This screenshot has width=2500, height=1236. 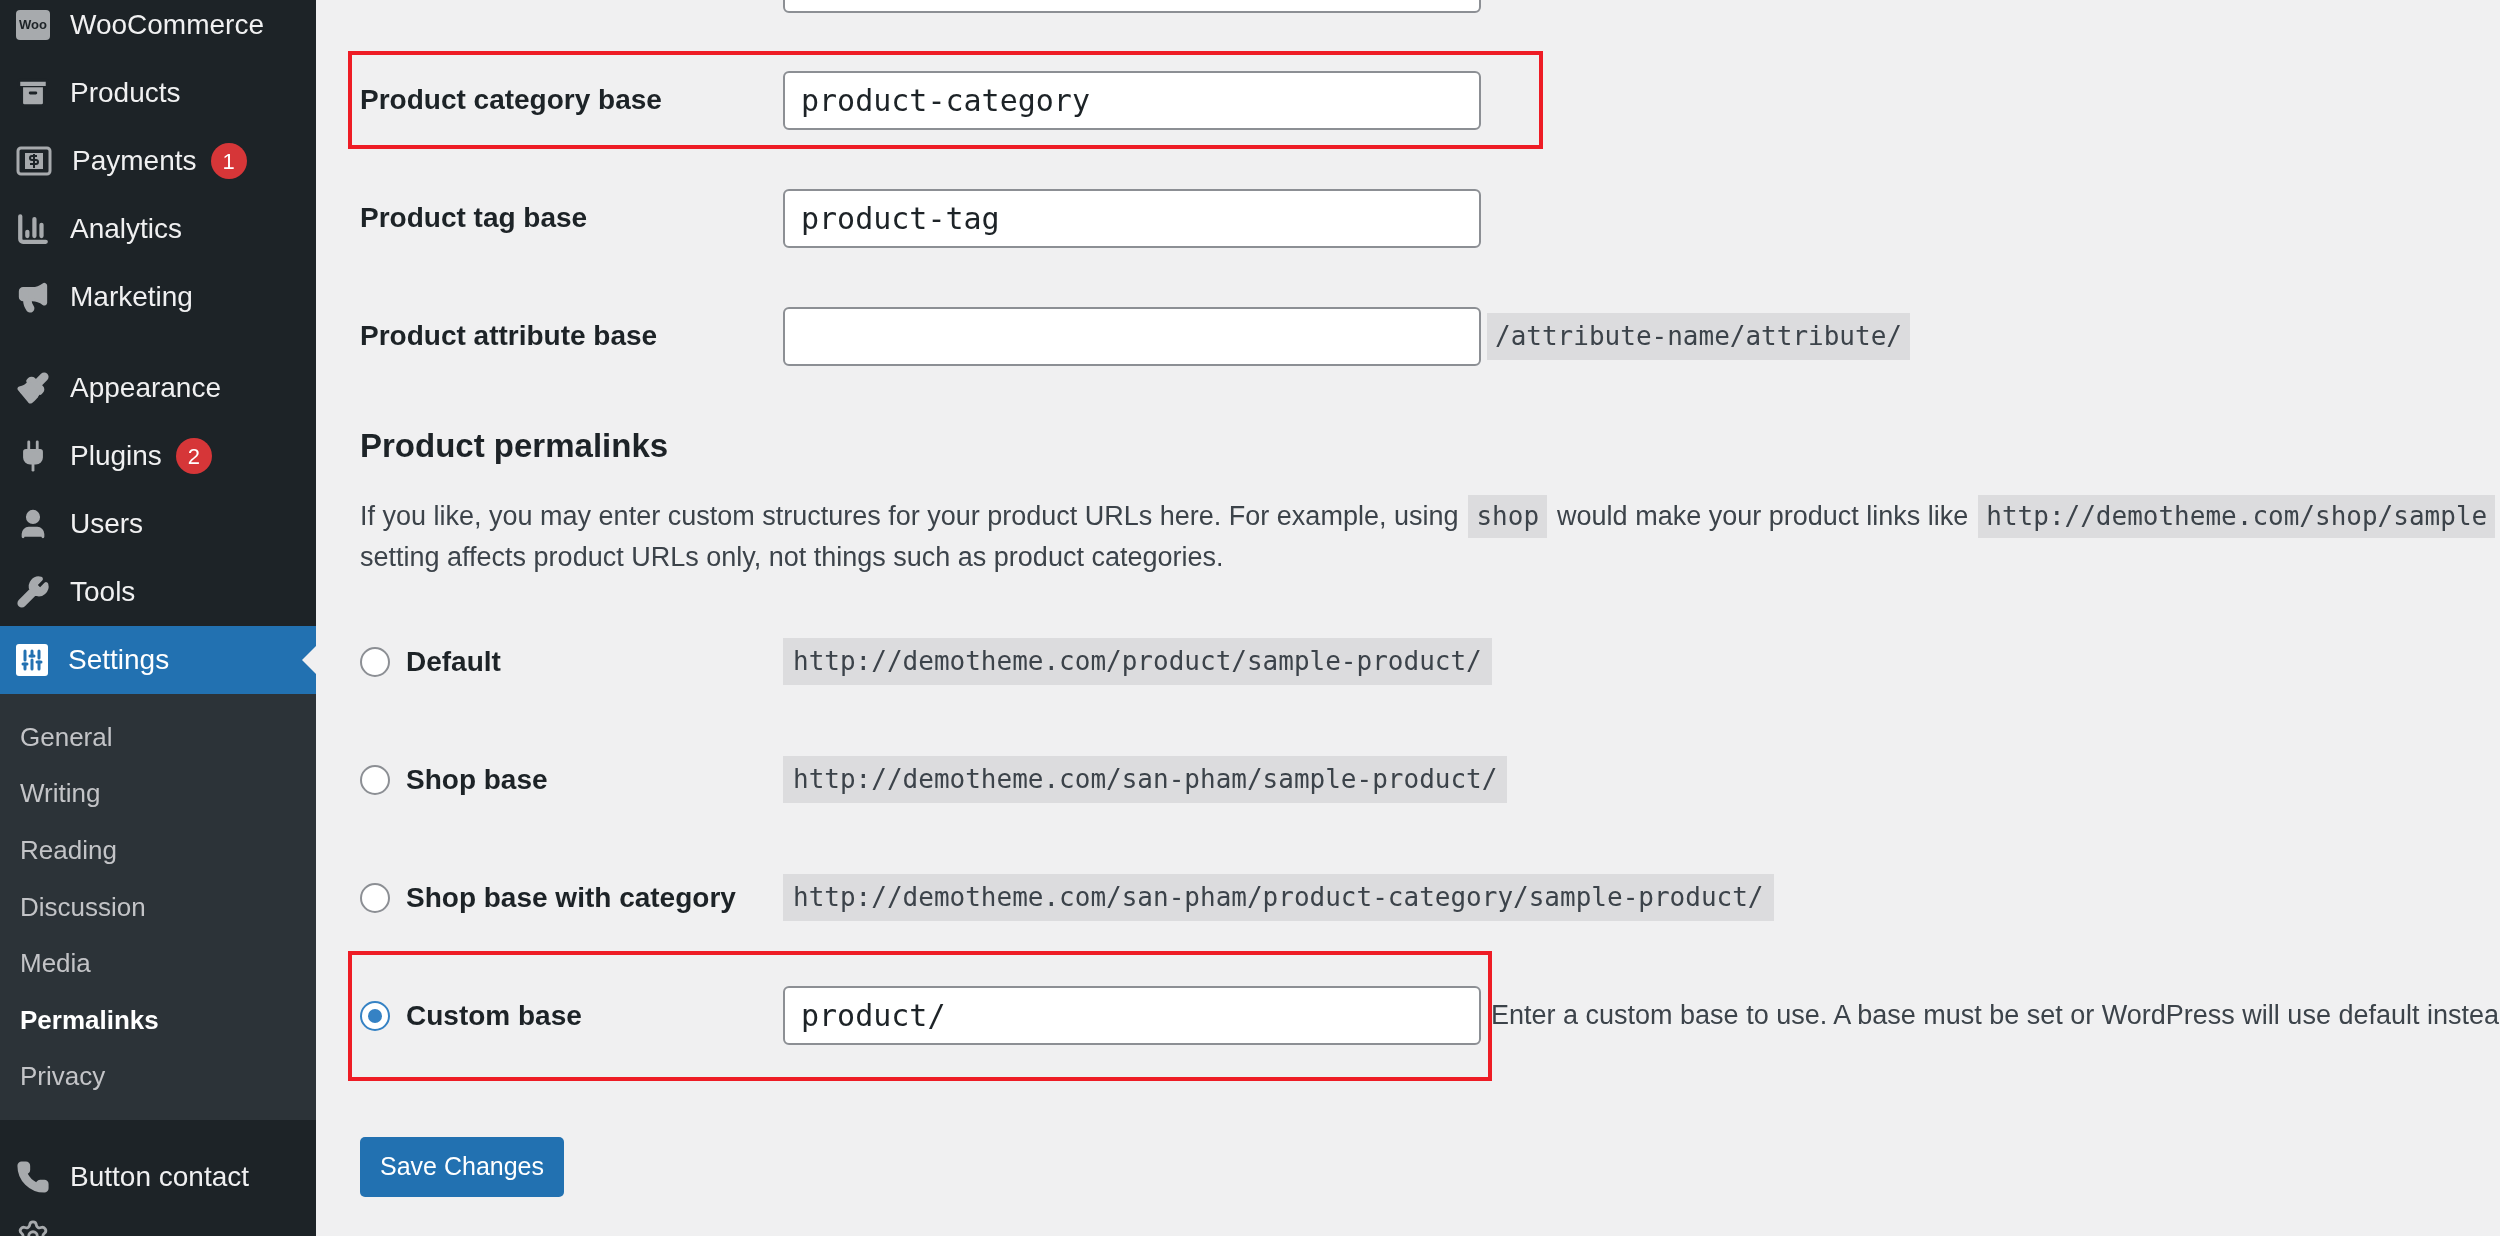 What do you see at coordinates (462, 1166) in the screenshot?
I see `save-button: Save Changes` at bounding box center [462, 1166].